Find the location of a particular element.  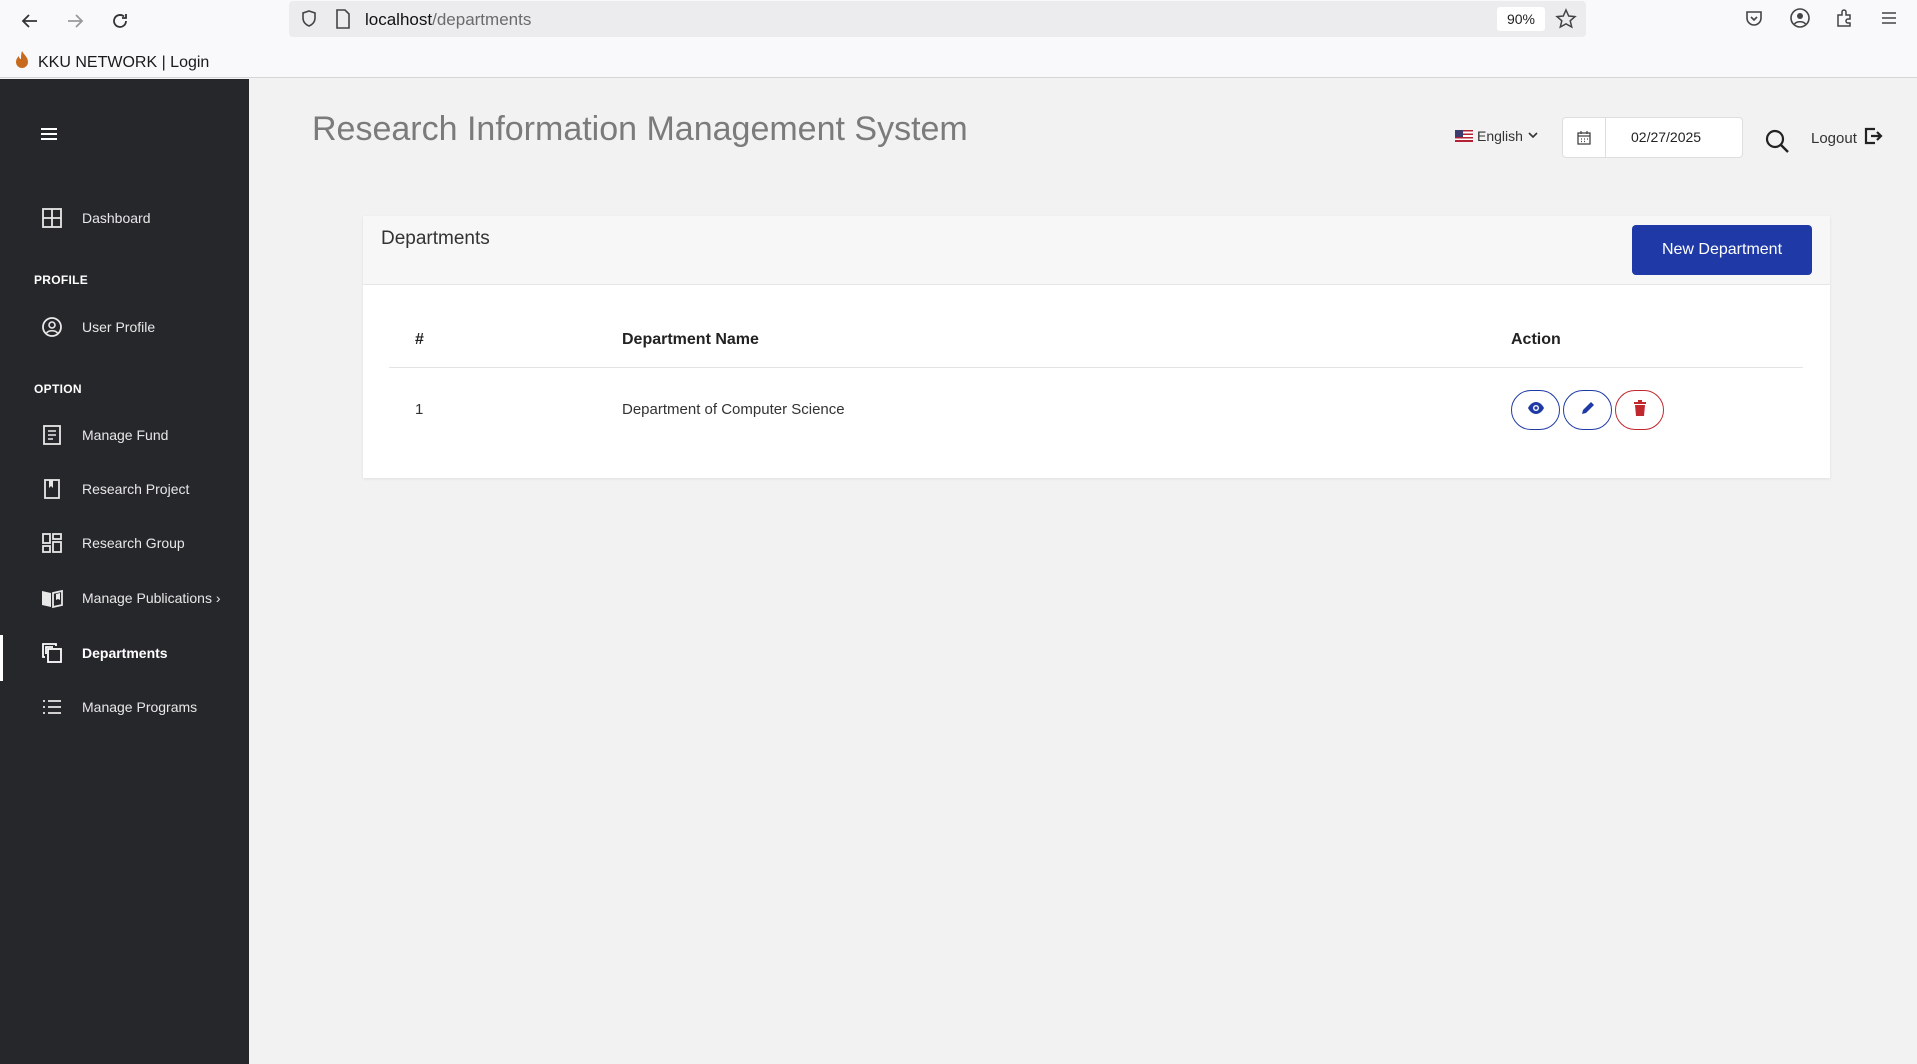

section-profile: PROFILE is located at coordinates (61, 280).